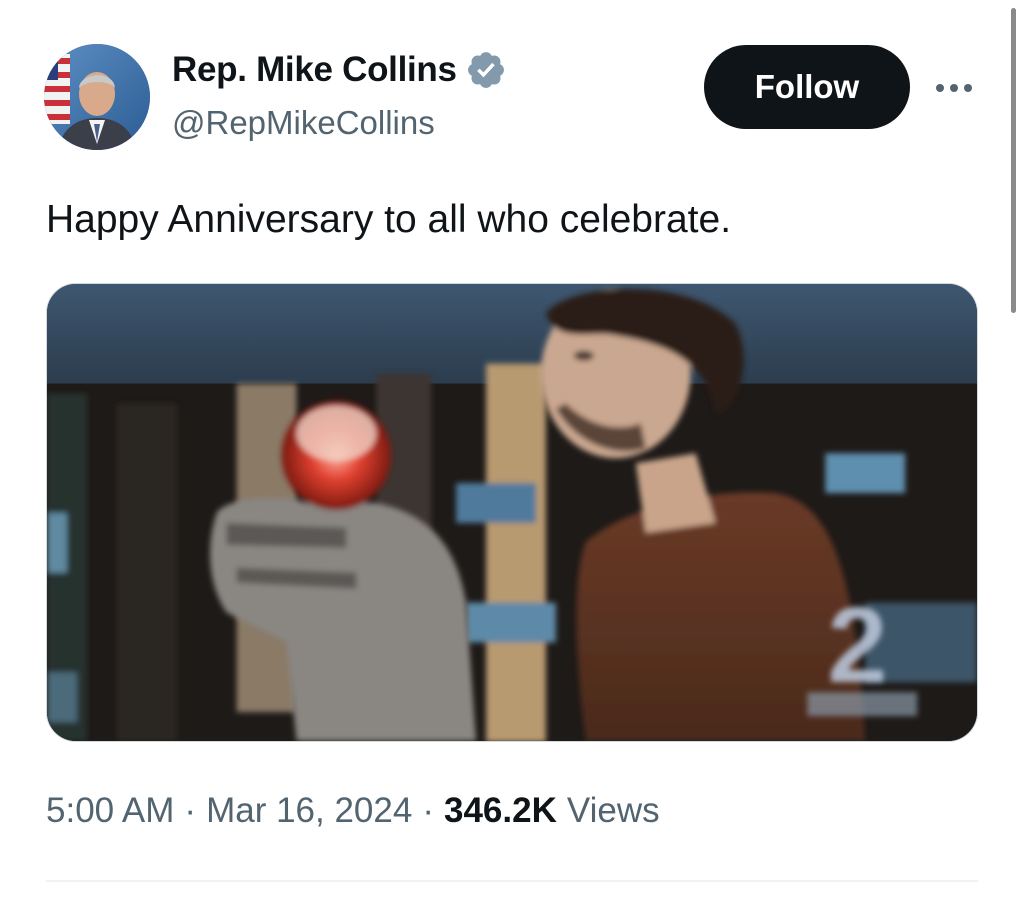 This screenshot has width=1024, height=906. I want to click on scrollbar, so click(1013, 160).